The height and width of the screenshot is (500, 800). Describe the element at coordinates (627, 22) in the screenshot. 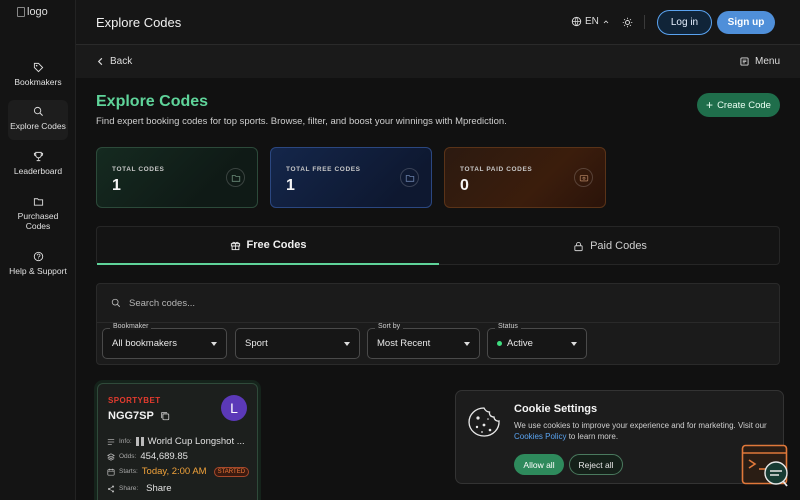

I see `theme-toggle-sun-icon` at that location.